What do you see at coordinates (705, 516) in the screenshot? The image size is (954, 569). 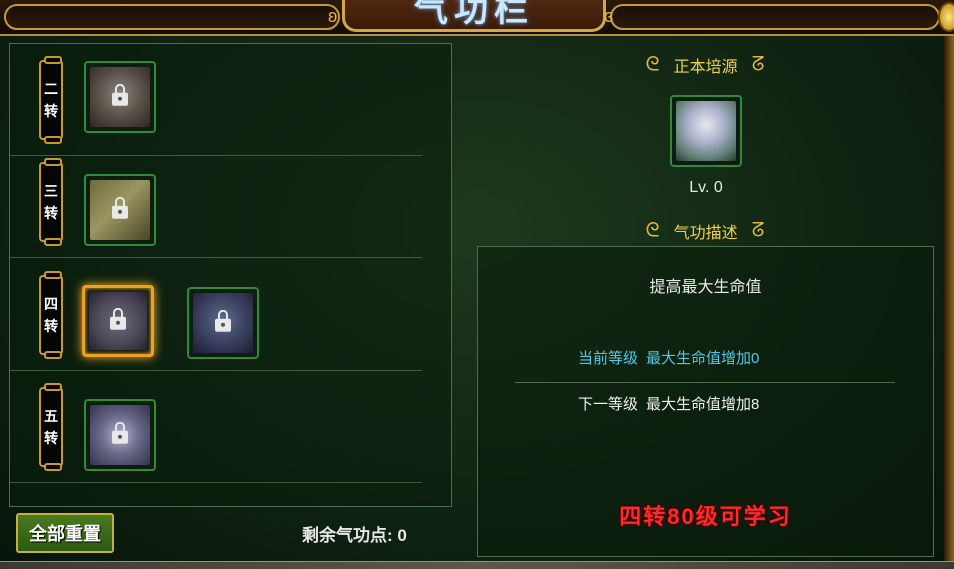 I see `unlock-requirement: 四转80级可学习` at bounding box center [705, 516].